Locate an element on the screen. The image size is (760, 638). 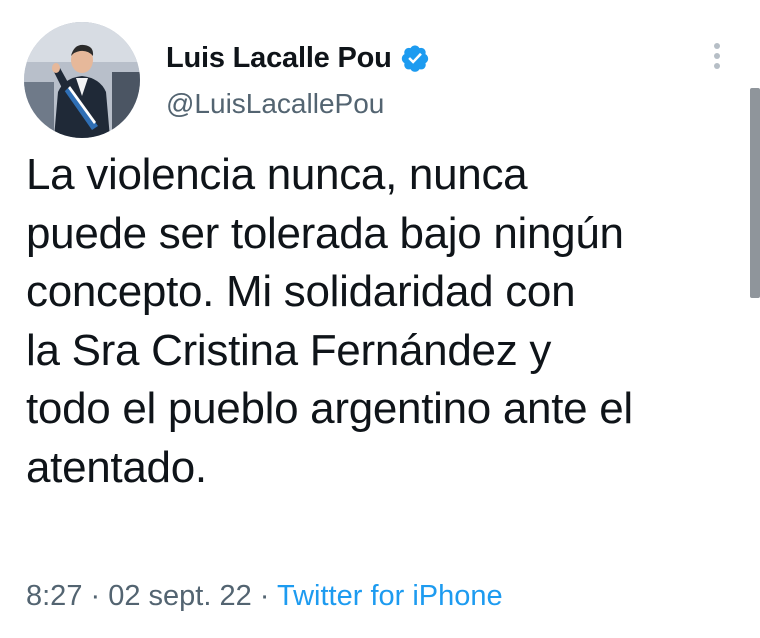
more-vertical-icon is located at coordinates (717, 58).